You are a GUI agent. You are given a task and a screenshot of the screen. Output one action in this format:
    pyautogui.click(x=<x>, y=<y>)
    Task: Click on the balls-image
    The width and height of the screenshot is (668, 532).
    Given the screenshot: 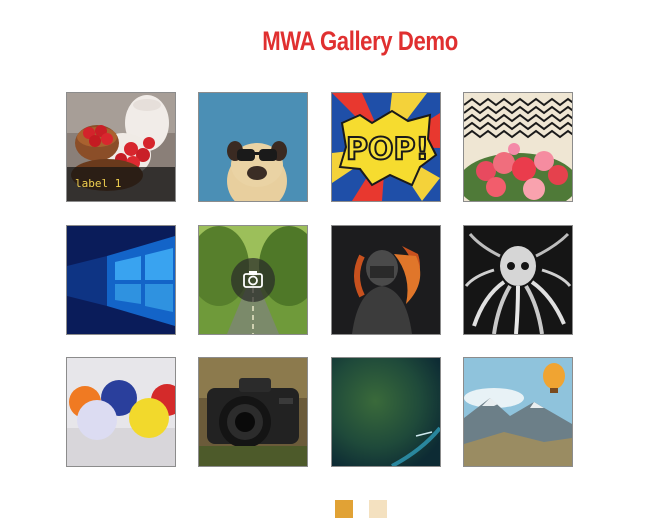 What is the action you would take?
    pyautogui.click(x=121, y=412)
    